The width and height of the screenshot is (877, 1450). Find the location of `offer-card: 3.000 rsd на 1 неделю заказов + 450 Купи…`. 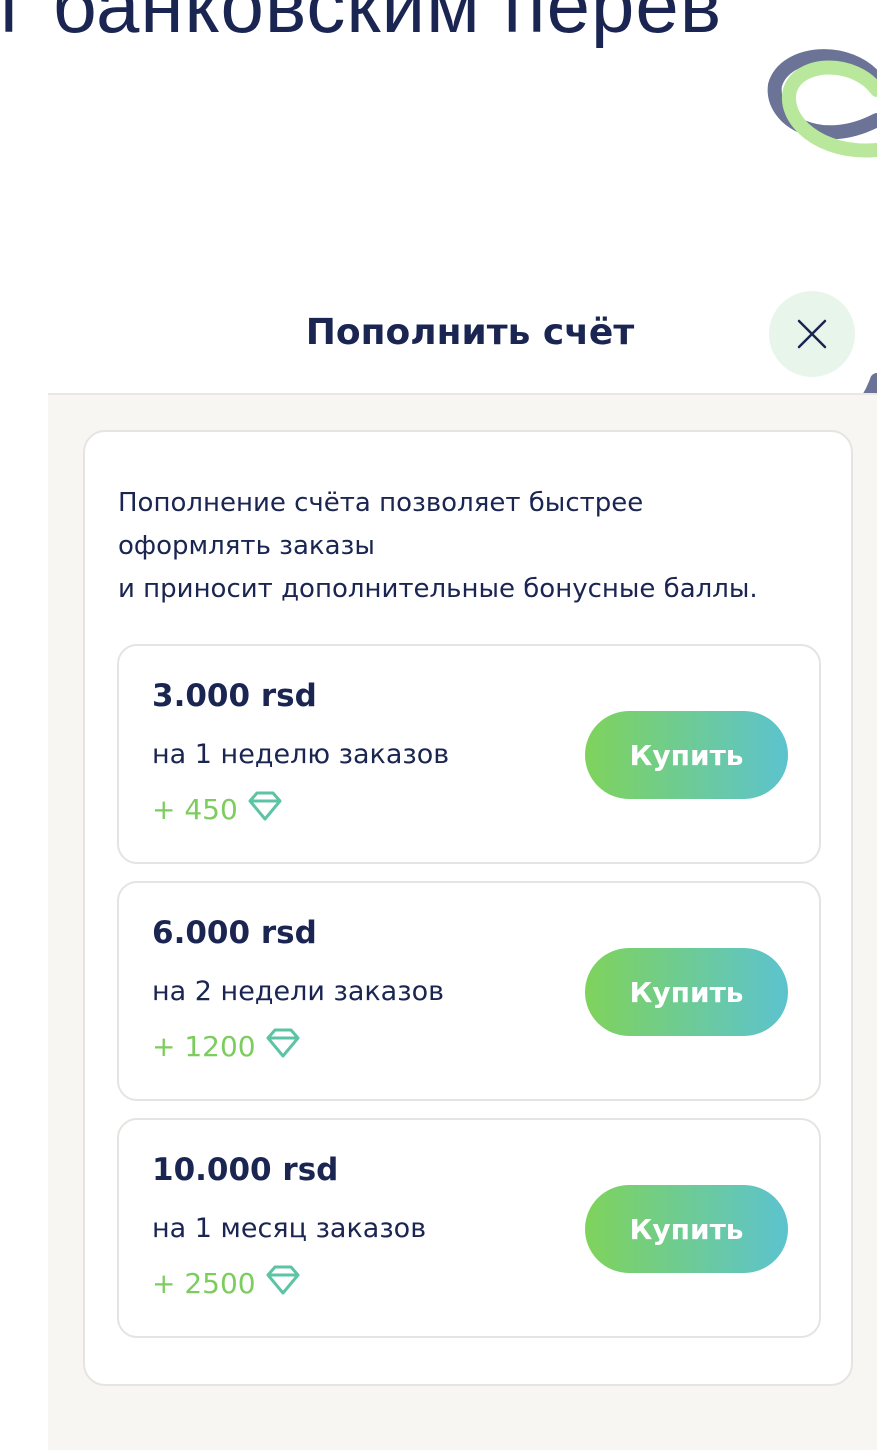

offer-card: 3.000 rsd на 1 неделю заказов + 450 Купи… is located at coordinates (469, 754).